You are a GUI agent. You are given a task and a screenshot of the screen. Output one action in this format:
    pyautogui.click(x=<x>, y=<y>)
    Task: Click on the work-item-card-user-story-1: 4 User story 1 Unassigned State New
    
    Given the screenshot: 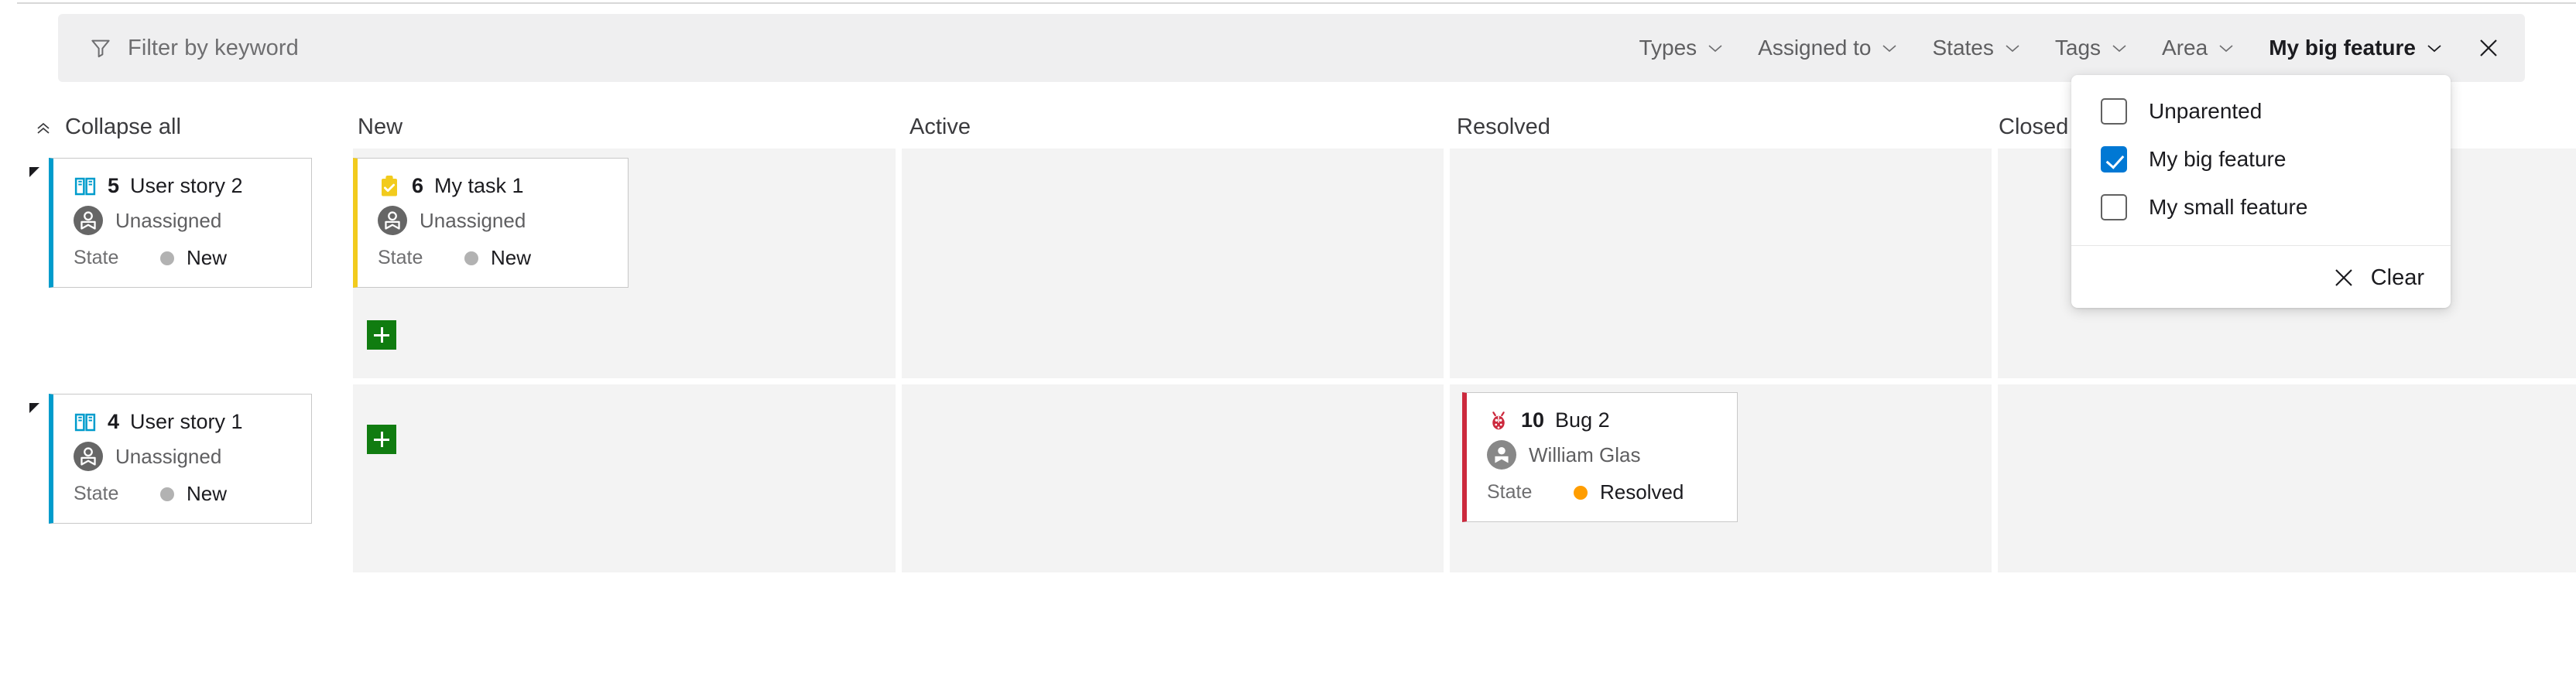 What is the action you would take?
    pyautogui.click(x=180, y=459)
    